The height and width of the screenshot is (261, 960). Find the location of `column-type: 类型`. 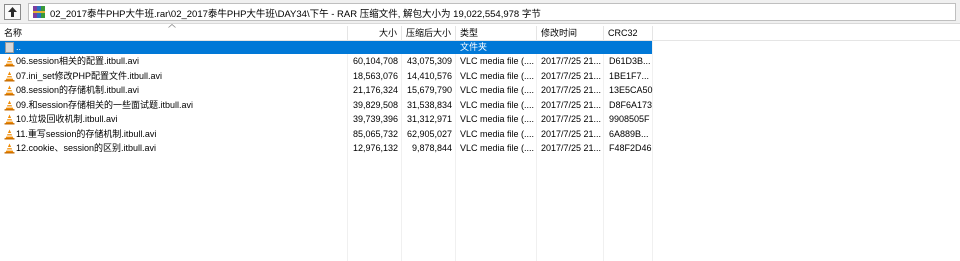

column-type: 类型 is located at coordinates (496, 33).